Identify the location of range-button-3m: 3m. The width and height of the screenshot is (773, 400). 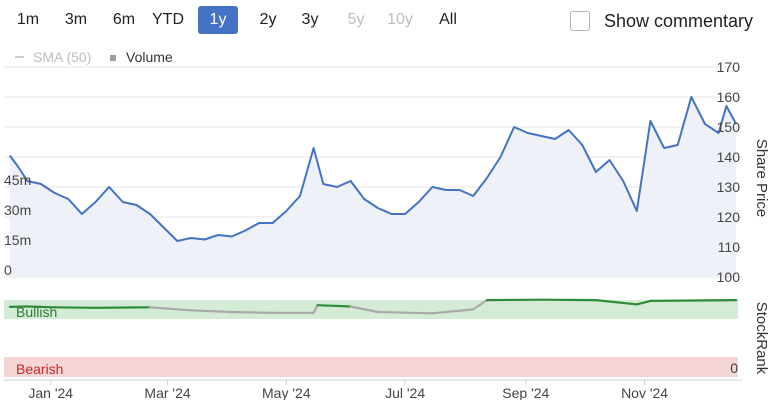
(76, 20).